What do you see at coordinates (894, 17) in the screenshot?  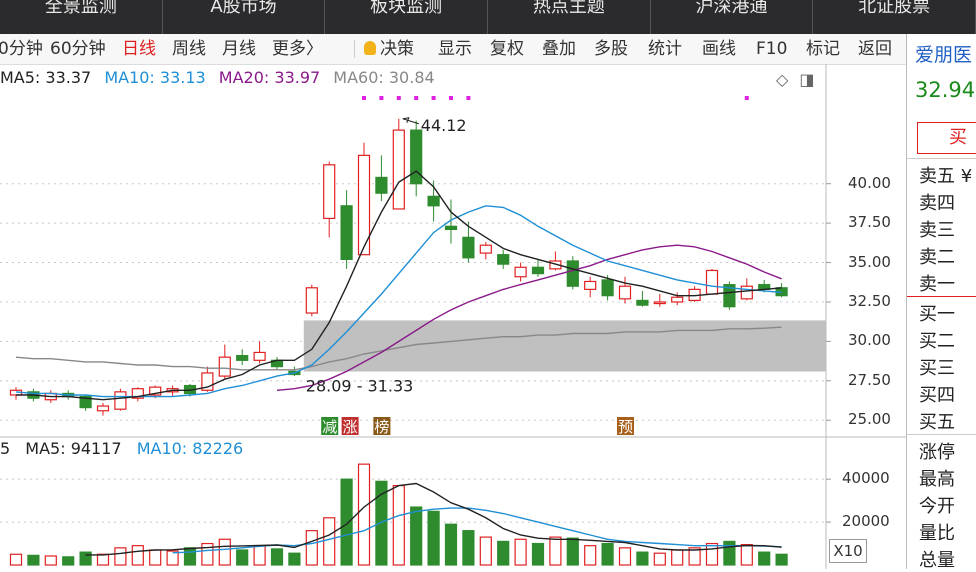 I see `top-nav-tab: 北证股票` at bounding box center [894, 17].